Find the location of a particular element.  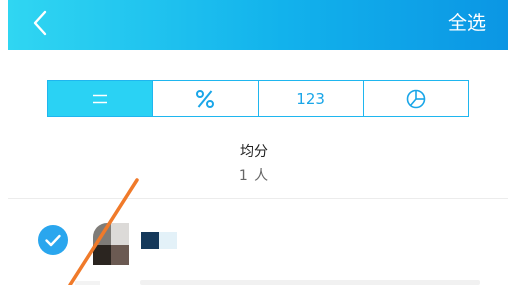

member-name-redacted is located at coordinates (159, 240).